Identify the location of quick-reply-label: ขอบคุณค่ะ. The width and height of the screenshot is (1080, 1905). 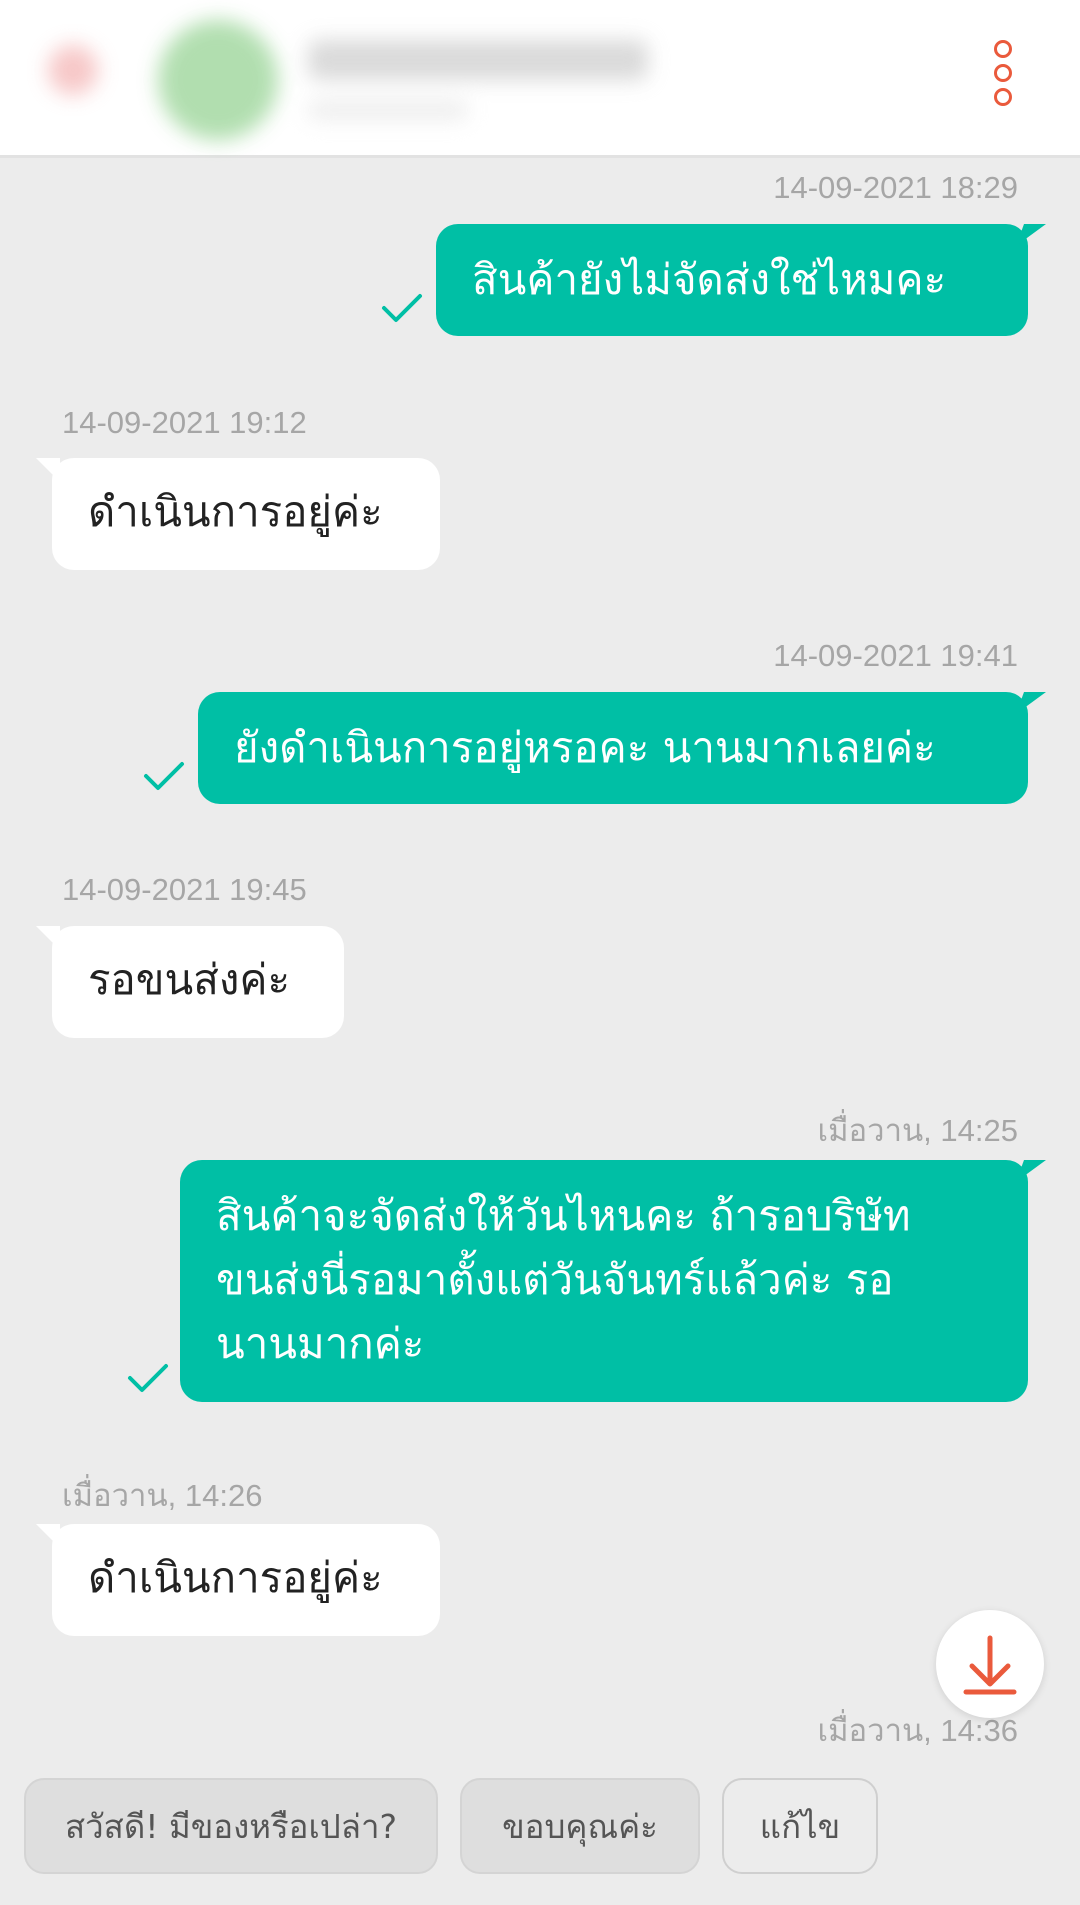
(580, 1826).